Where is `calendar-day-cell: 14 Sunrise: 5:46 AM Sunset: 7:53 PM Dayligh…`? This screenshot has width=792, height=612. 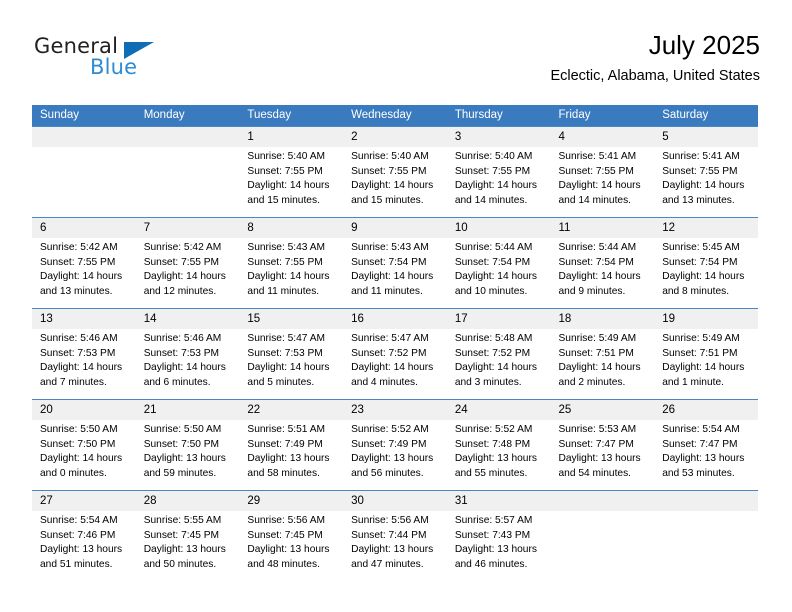
calendar-day-cell: 14 Sunrise: 5:46 AM Sunset: 7:53 PM Dayligh… is located at coordinates (187, 354).